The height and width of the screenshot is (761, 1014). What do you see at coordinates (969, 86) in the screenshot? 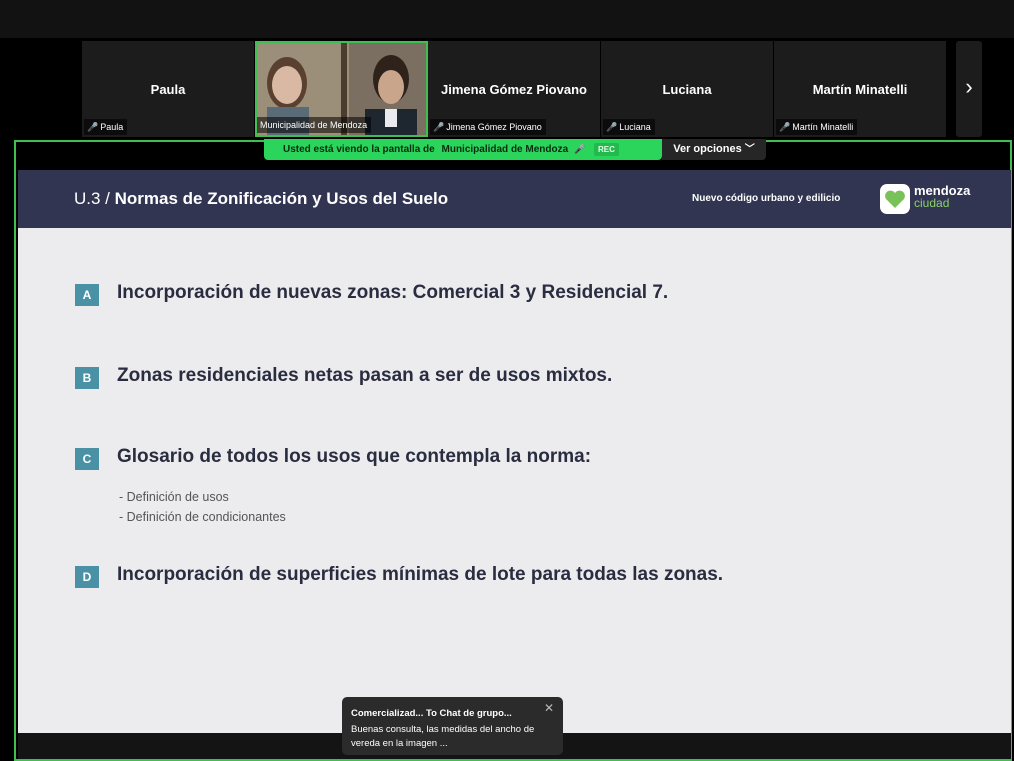
I see `chevron-right-icon: ›` at bounding box center [969, 86].